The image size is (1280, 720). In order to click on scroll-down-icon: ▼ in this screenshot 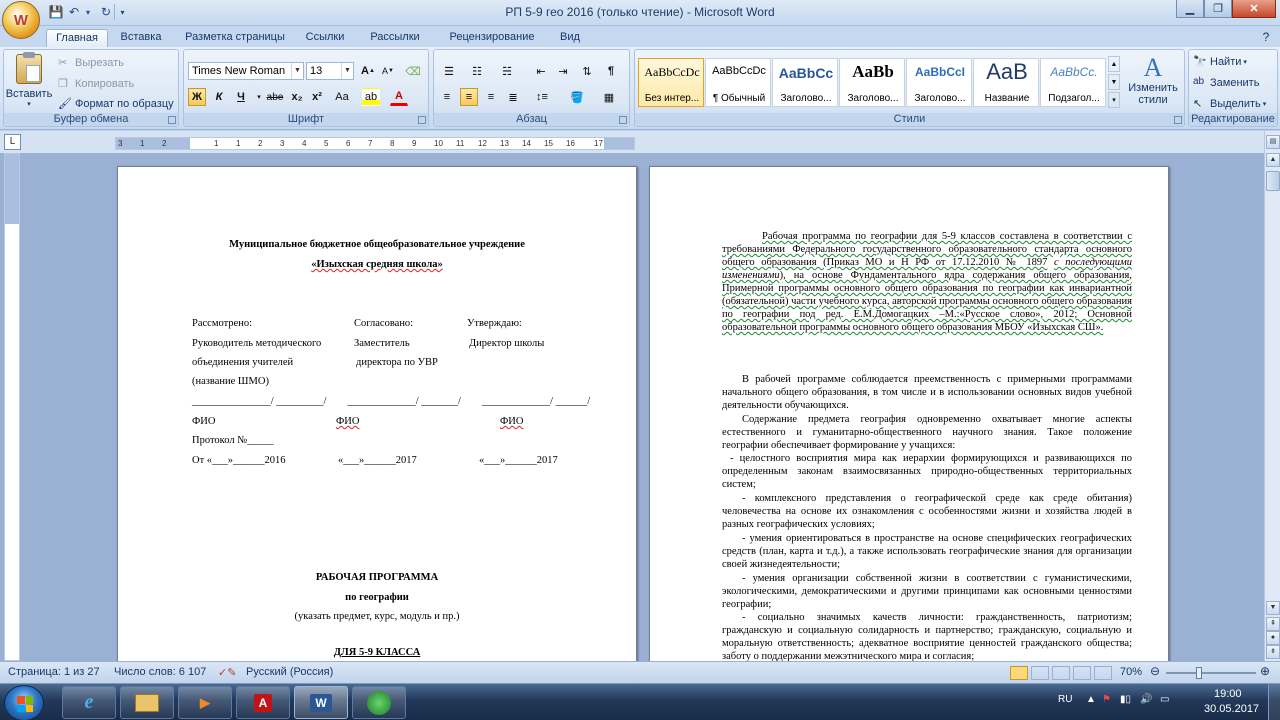, I will do `click(1273, 608)`.